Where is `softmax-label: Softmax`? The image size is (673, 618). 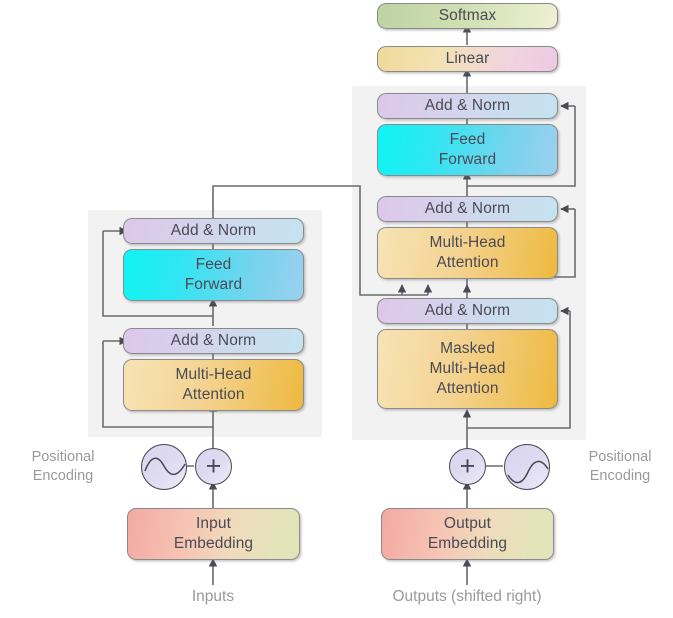
softmax-label: Softmax is located at coordinates (467, 16).